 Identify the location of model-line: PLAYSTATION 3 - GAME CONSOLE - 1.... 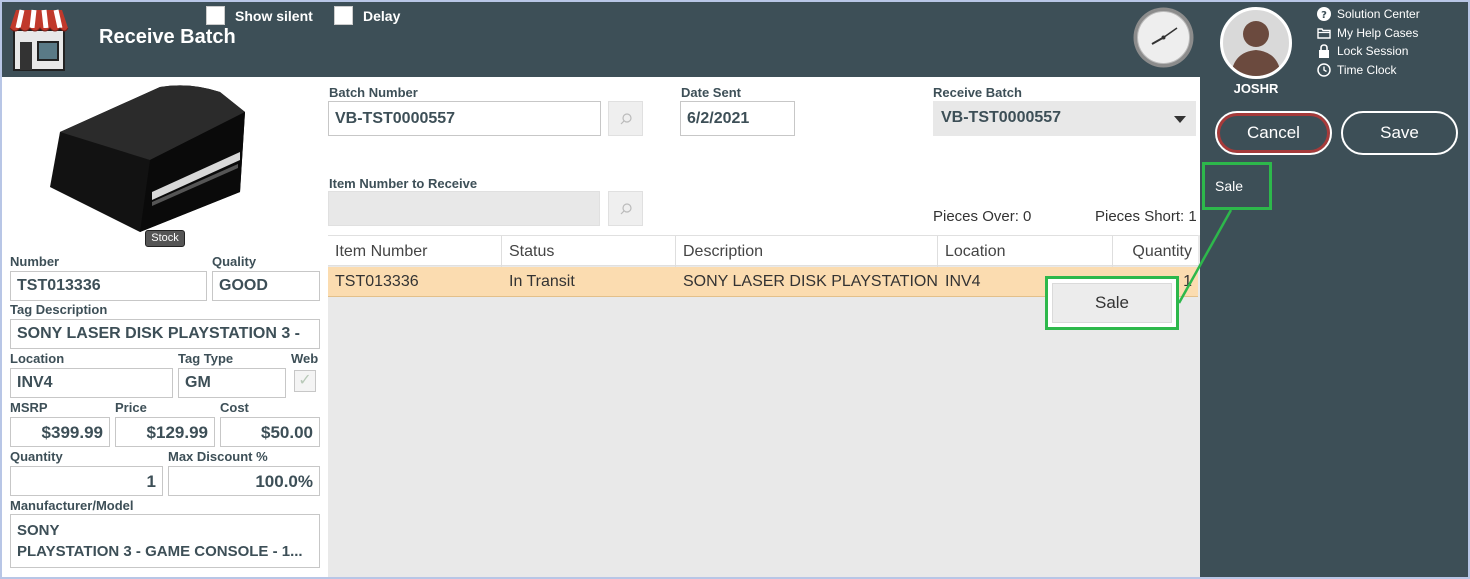
(160, 551).